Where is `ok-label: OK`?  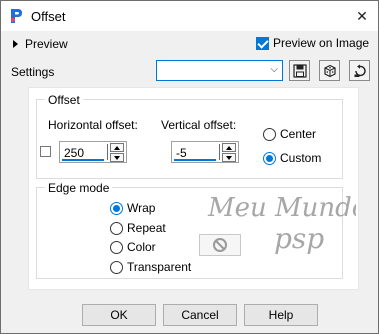 ok-label: OK is located at coordinates (119, 315).